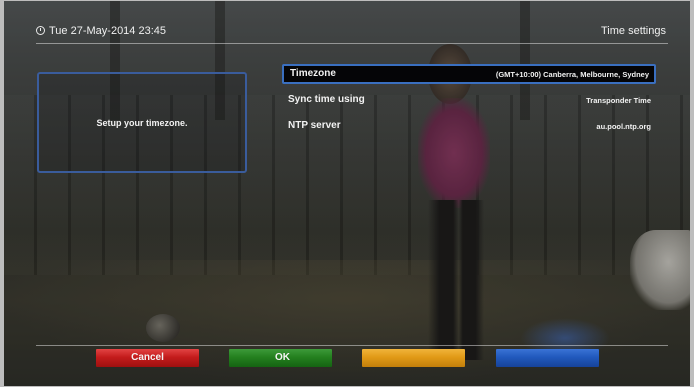 This screenshot has width=694, height=387. Describe the element at coordinates (469, 101) in the screenshot. I see `setting-row-sync-time: Sync time using Transponder Time` at that location.